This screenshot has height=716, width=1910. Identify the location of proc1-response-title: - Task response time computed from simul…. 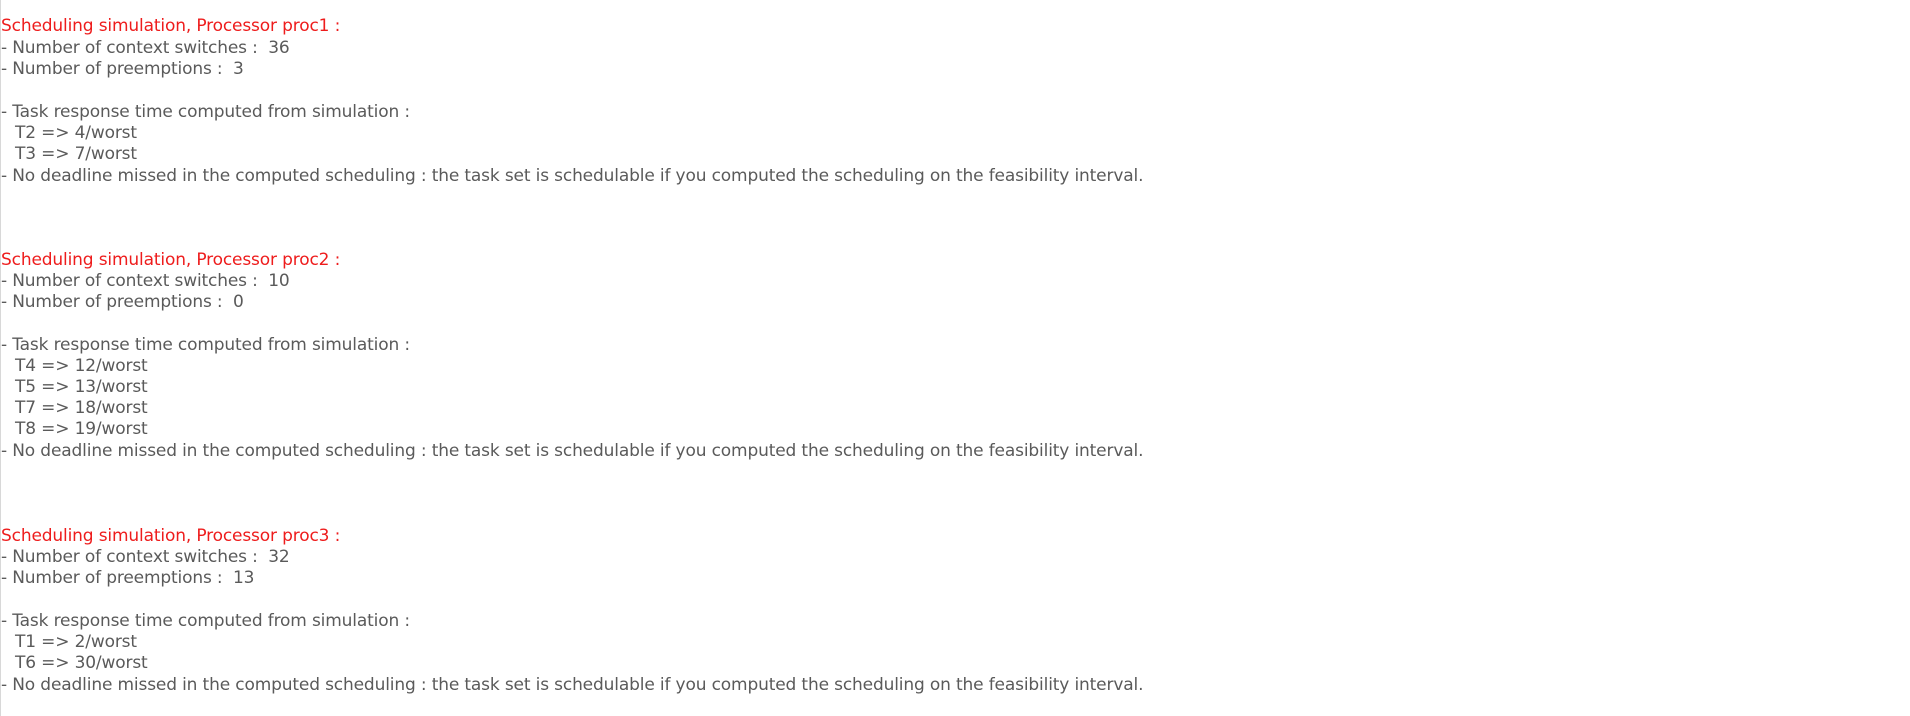
(205, 112).